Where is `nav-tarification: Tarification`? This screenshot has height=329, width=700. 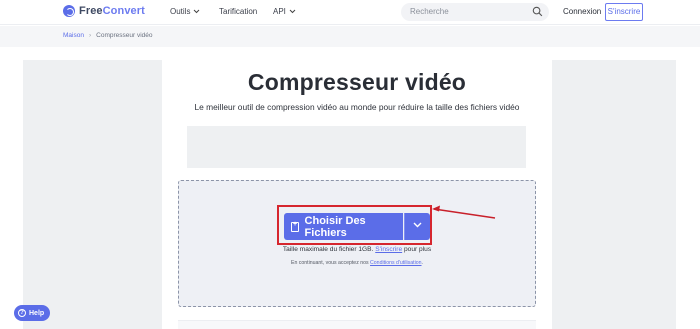
nav-tarification: Tarification is located at coordinates (238, 11).